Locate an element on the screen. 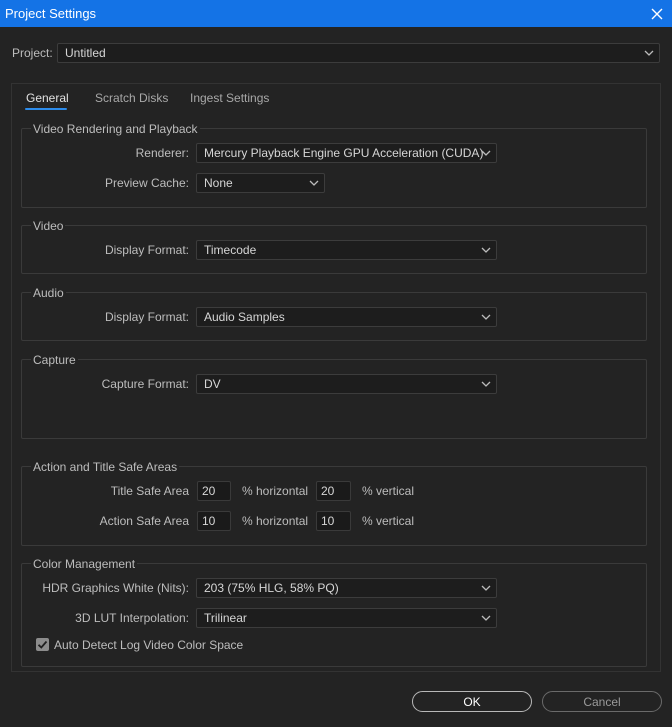 Image resolution: width=672 pixels, height=727 pixels. capture-format-value: DV is located at coordinates (212, 384).